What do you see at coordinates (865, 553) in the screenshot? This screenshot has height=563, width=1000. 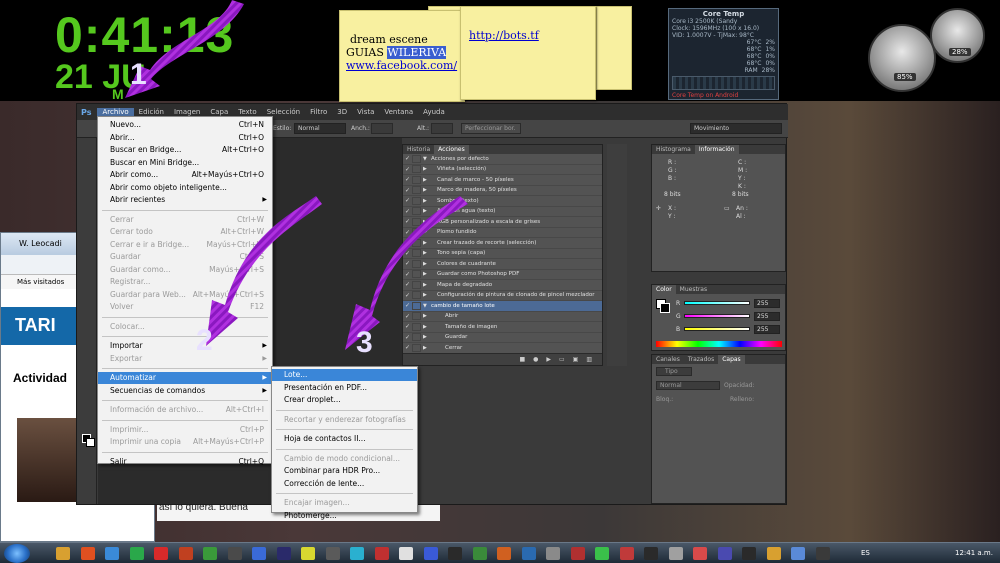 I see `input-language: ES` at bounding box center [865, 553].